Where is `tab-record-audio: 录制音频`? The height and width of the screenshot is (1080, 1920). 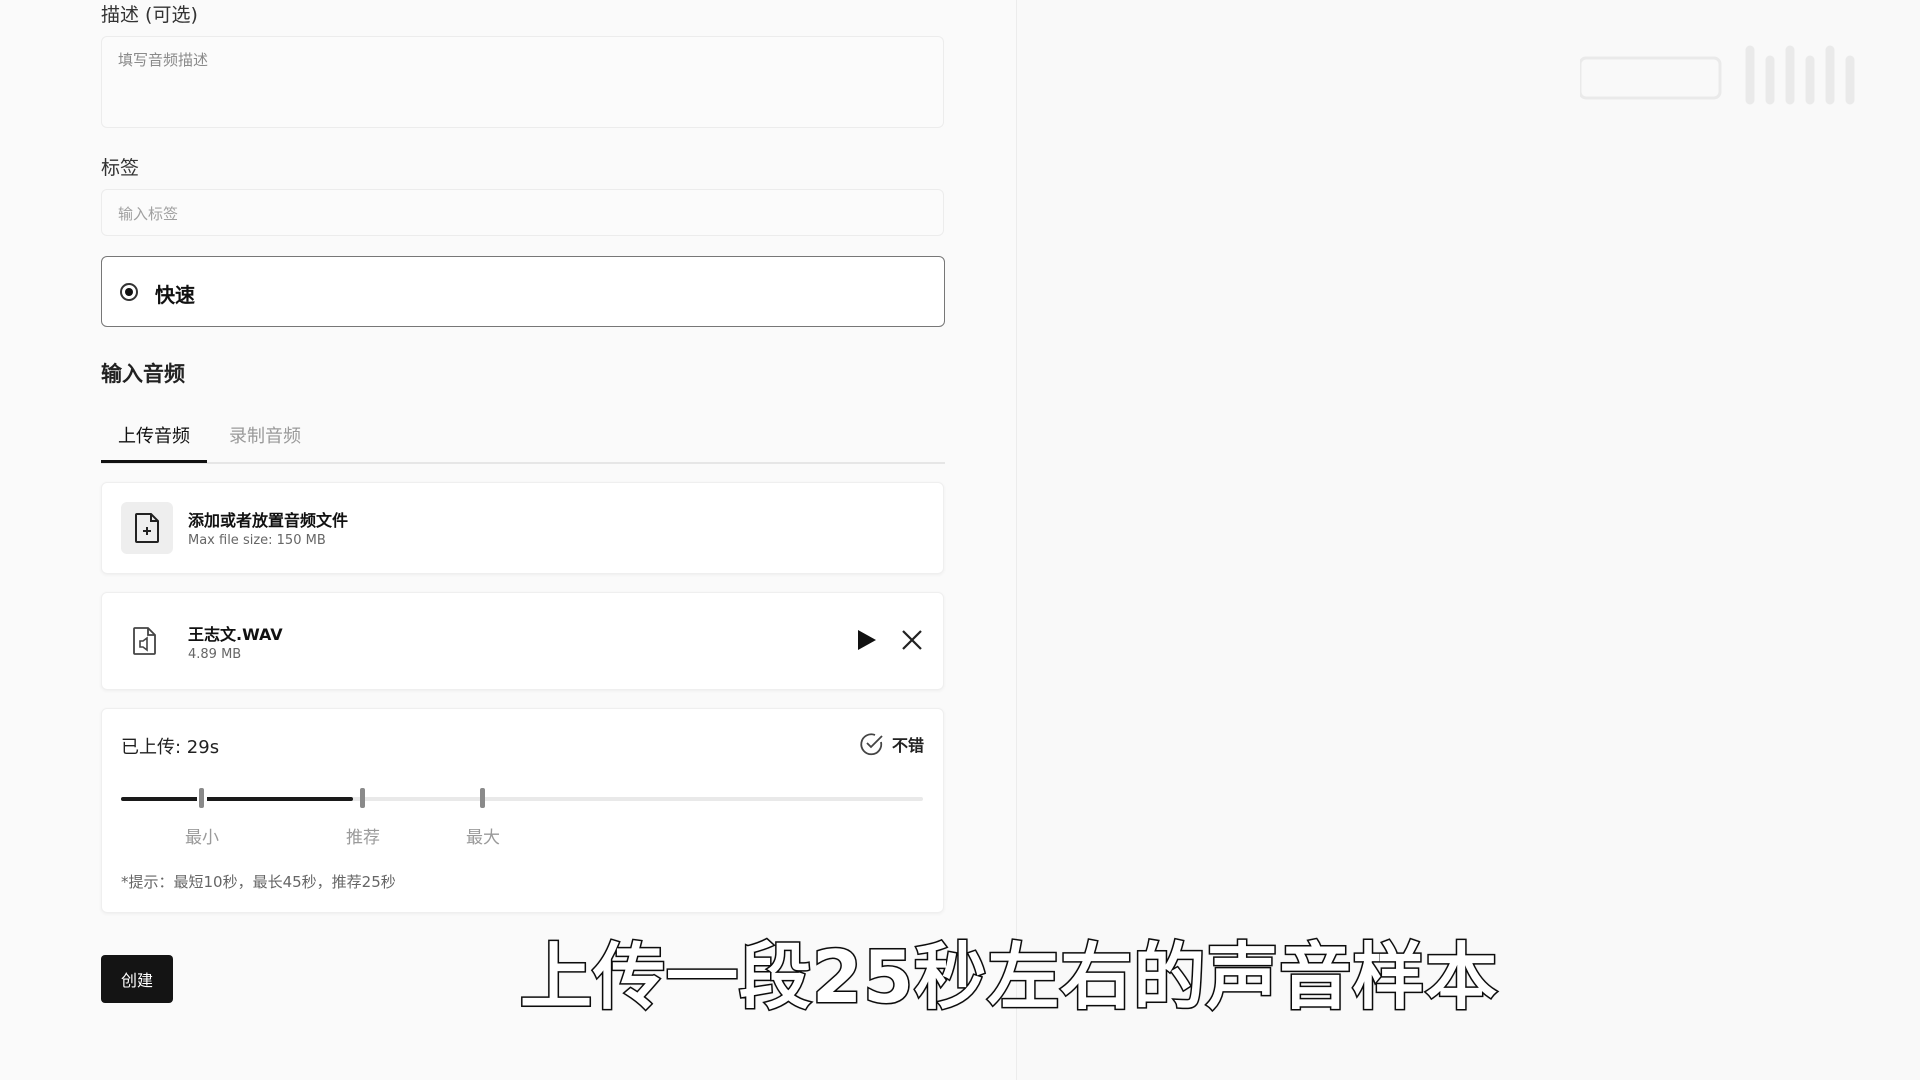
tab-record-audio: 录制音频 is located at coordinates (265, 435).